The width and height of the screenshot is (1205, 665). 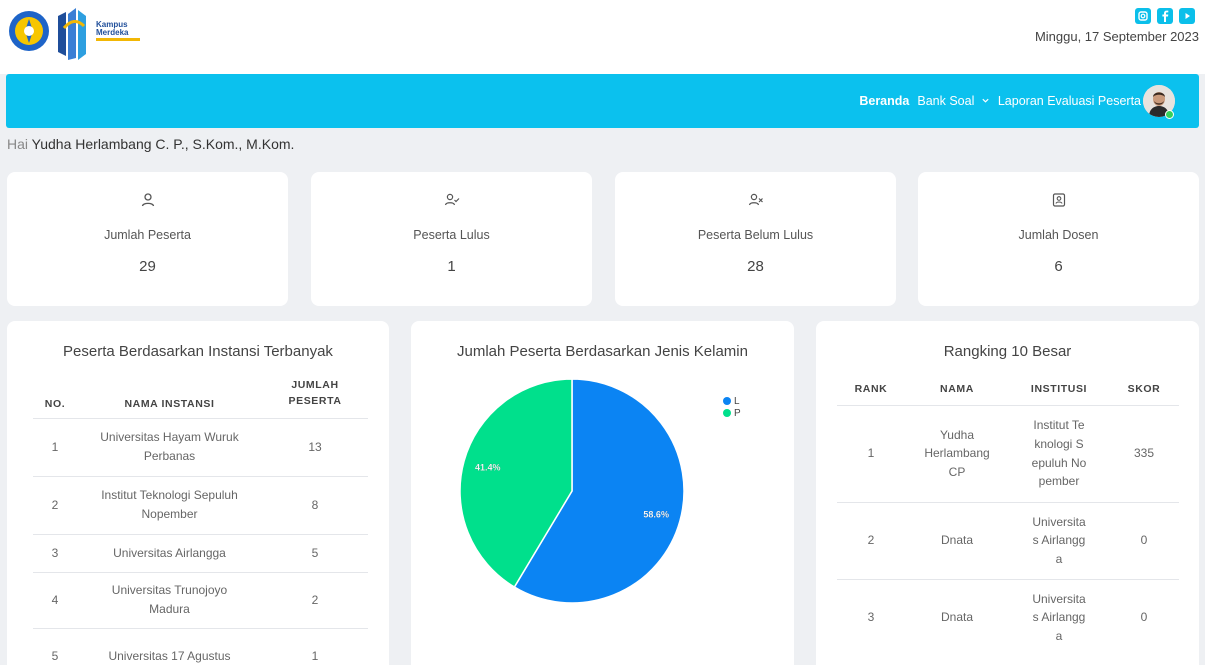 I want to click on chevron-down-icon, so click(x=985, y=100).